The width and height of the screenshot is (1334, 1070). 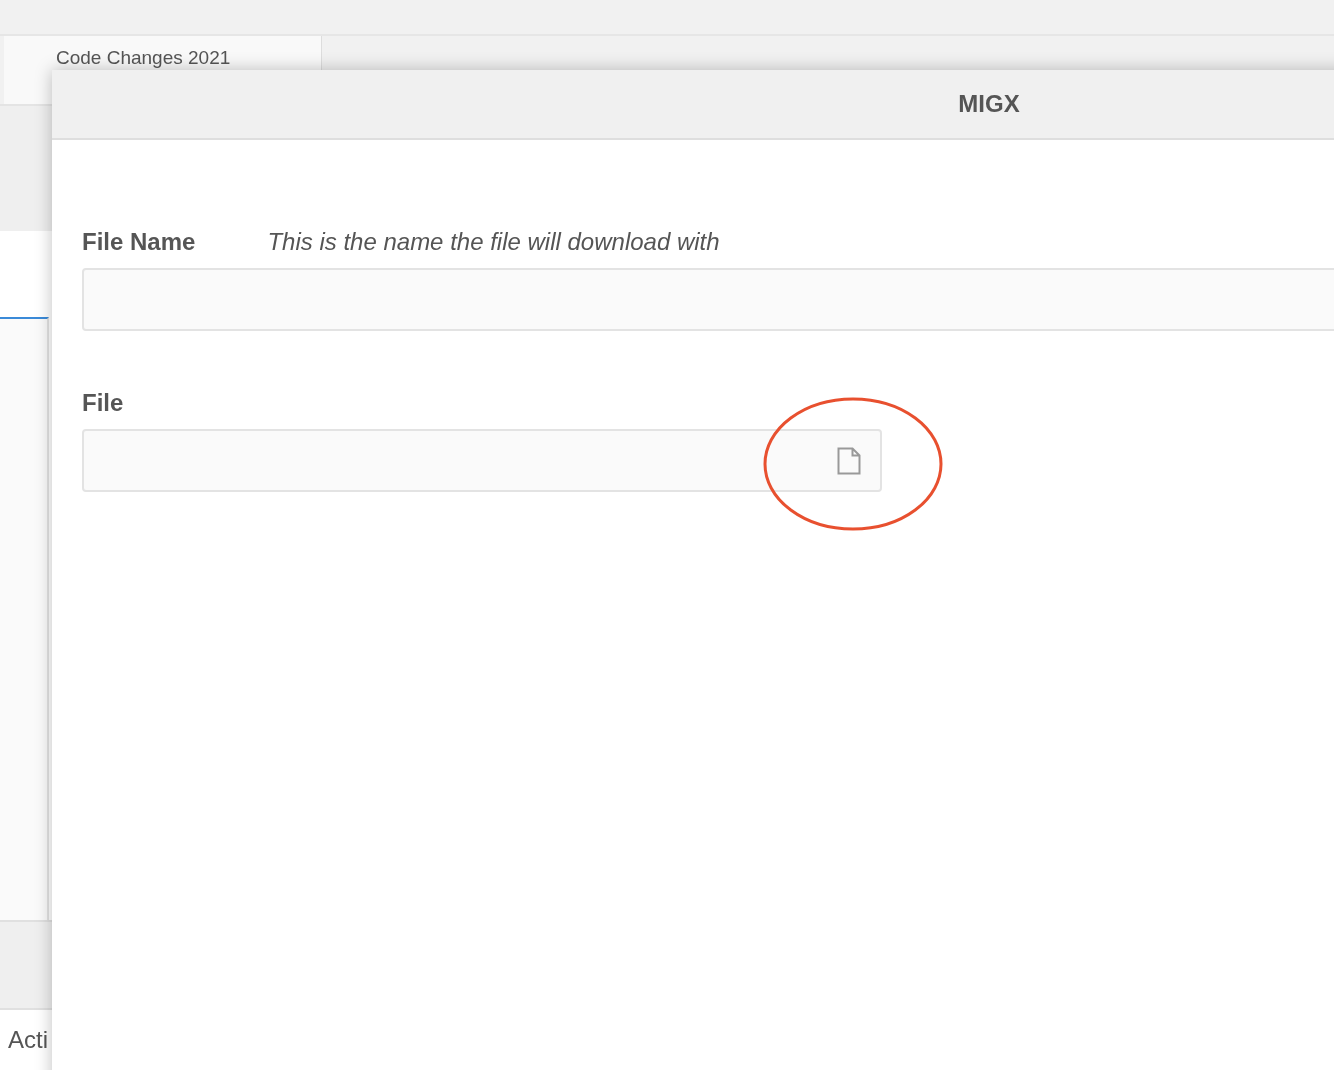 What do you see at coordinates (139, 242) in the screenshot?
I see `field-label: File Name` at bounding box center [139, 242].